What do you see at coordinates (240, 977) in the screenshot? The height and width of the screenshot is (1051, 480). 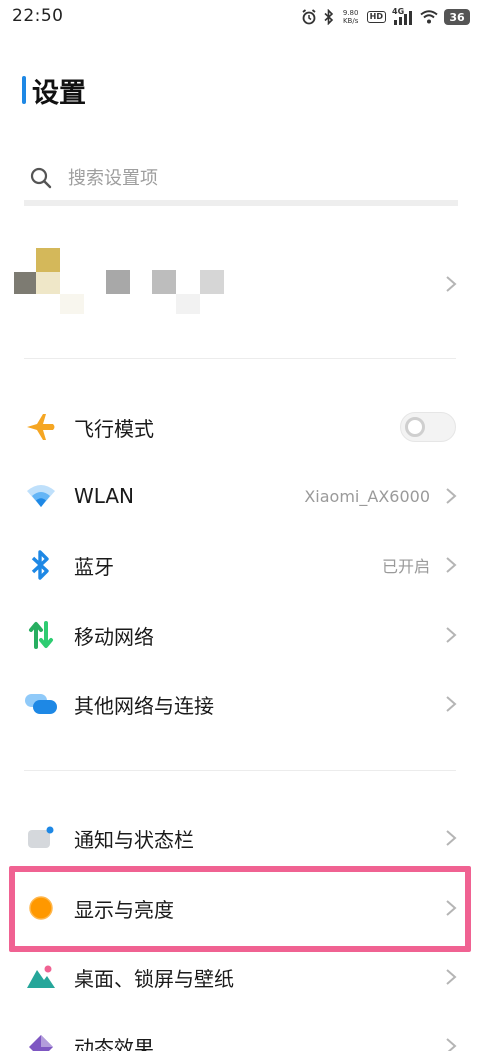 I see `setting-row-wallpaper: 桌面、锁屏与壁纸` at bounding box center [240, 977].